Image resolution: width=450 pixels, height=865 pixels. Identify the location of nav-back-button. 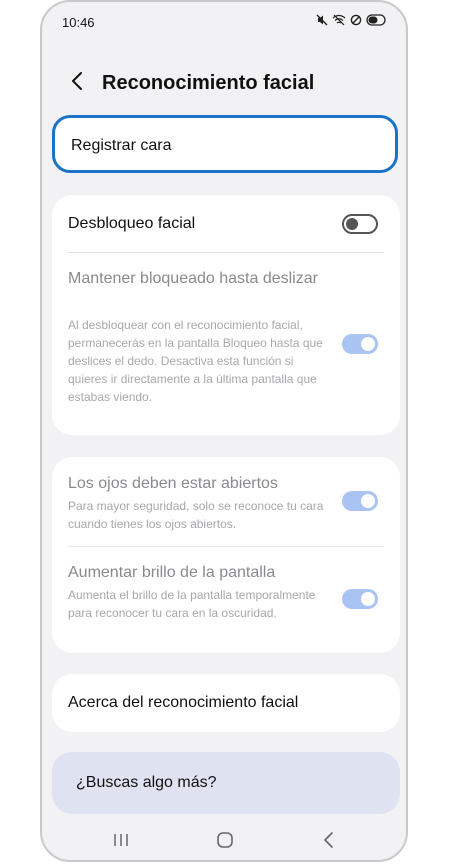
(329, 842).